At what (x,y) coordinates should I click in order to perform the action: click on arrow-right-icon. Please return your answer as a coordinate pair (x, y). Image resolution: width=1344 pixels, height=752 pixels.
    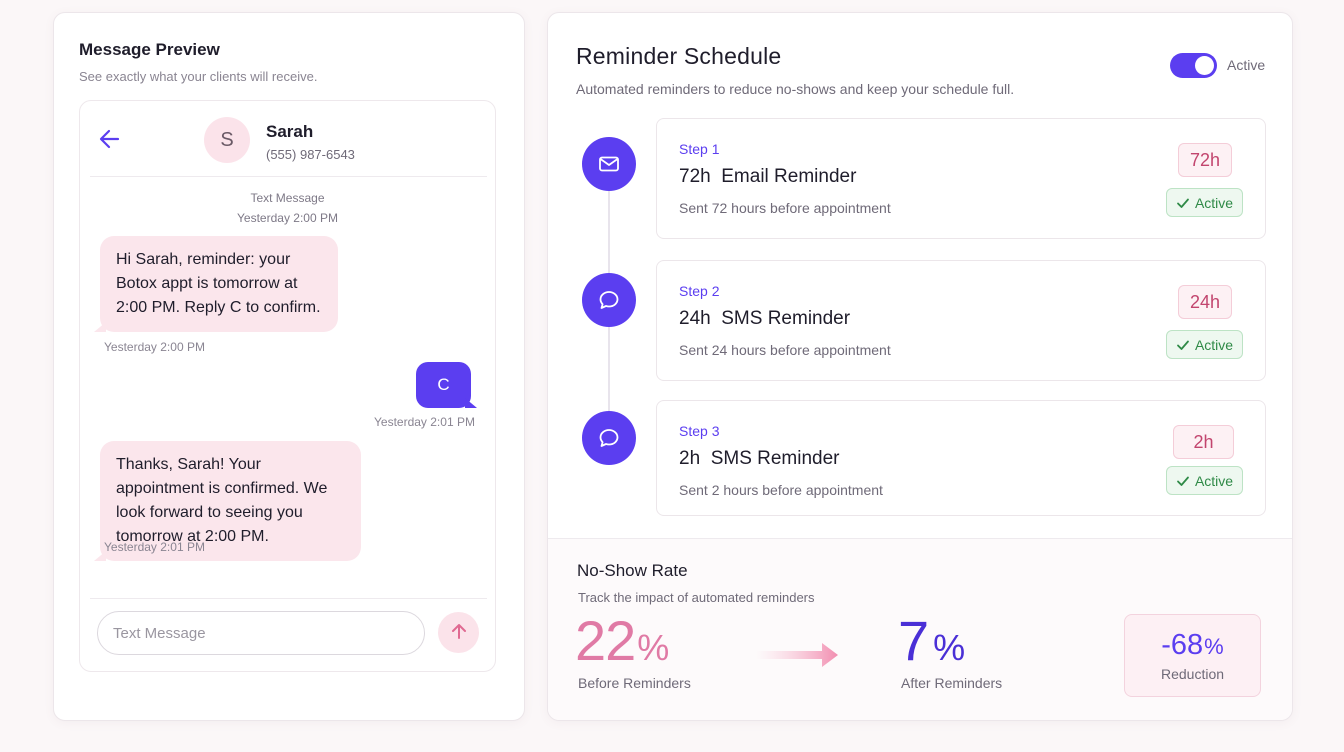
    Looking at the image, I should click on (797, 655).